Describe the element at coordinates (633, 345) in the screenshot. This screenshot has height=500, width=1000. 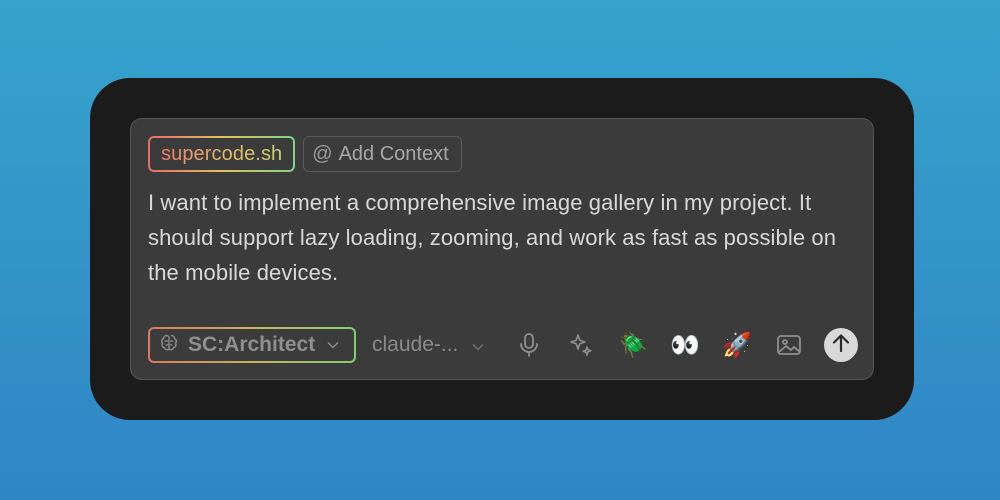
I see `bug-icon: 🪲` at that location.